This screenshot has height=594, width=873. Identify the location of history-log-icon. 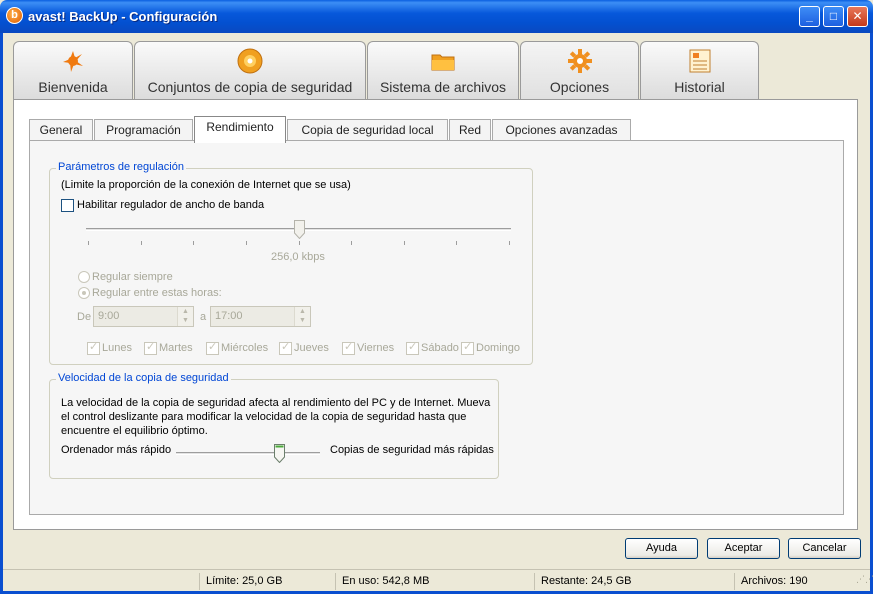
(699, 61).